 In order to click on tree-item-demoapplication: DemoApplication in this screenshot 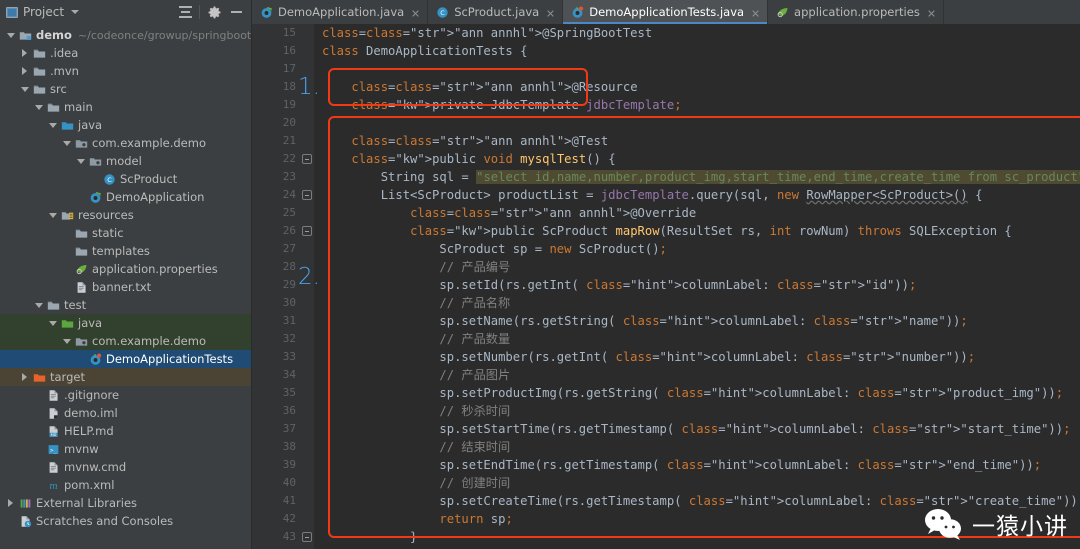, I will do `click(125, 197)`.